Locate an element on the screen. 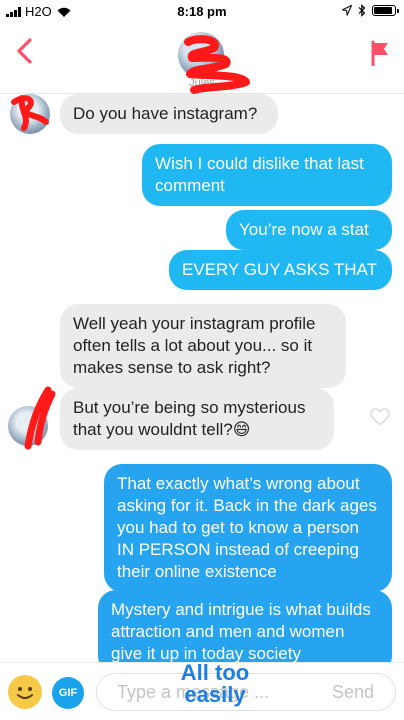 This screenshot has width=404, height=720. outgoing-message: You’re now a stat is located at coordinates (309, 230).